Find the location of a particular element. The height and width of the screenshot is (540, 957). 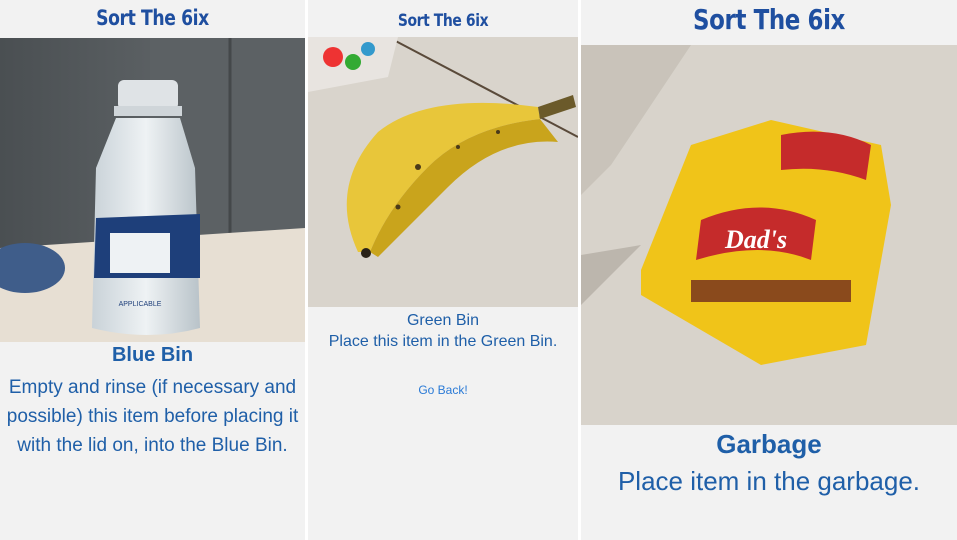

bottle-label-text: APPLICABLE is located at coordinates (140, 304).